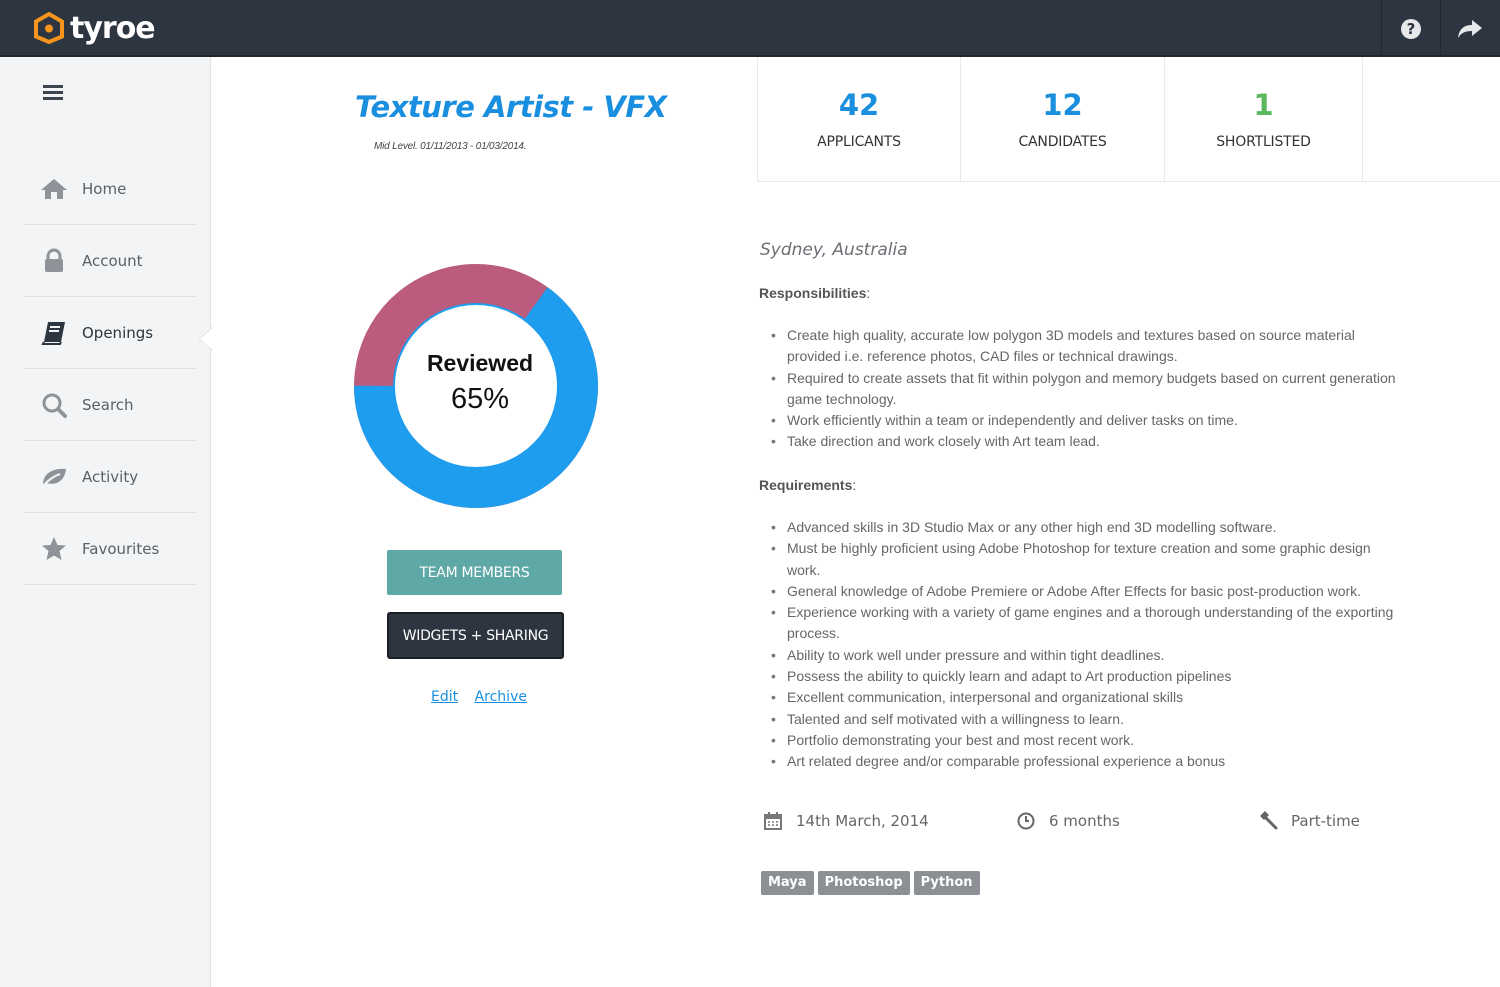 This screenshot has width=1500, height=987. I want to click on duration: 6 months, so click(1067, 821).